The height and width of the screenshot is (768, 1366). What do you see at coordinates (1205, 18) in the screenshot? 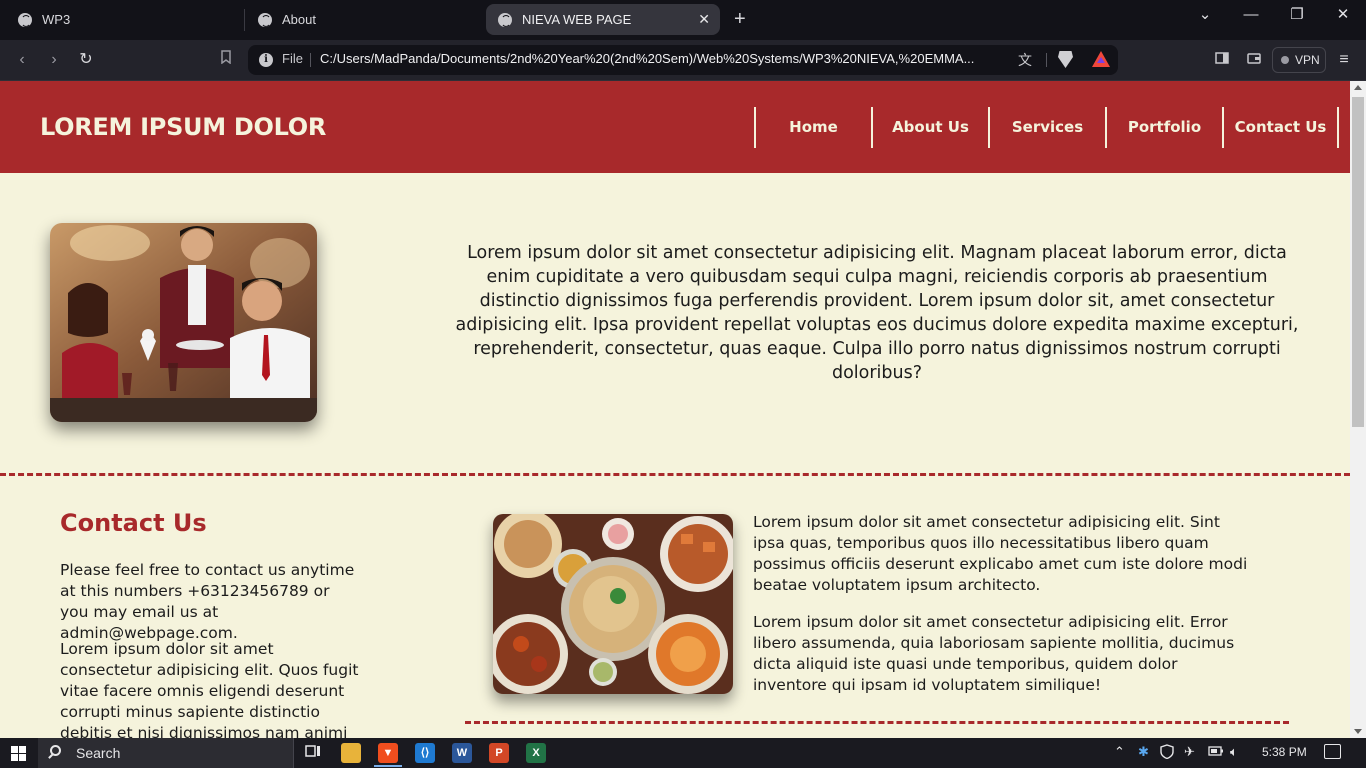
I see `tab-search-chevron-icon: ⌄` at bounding box center [1205, 18].